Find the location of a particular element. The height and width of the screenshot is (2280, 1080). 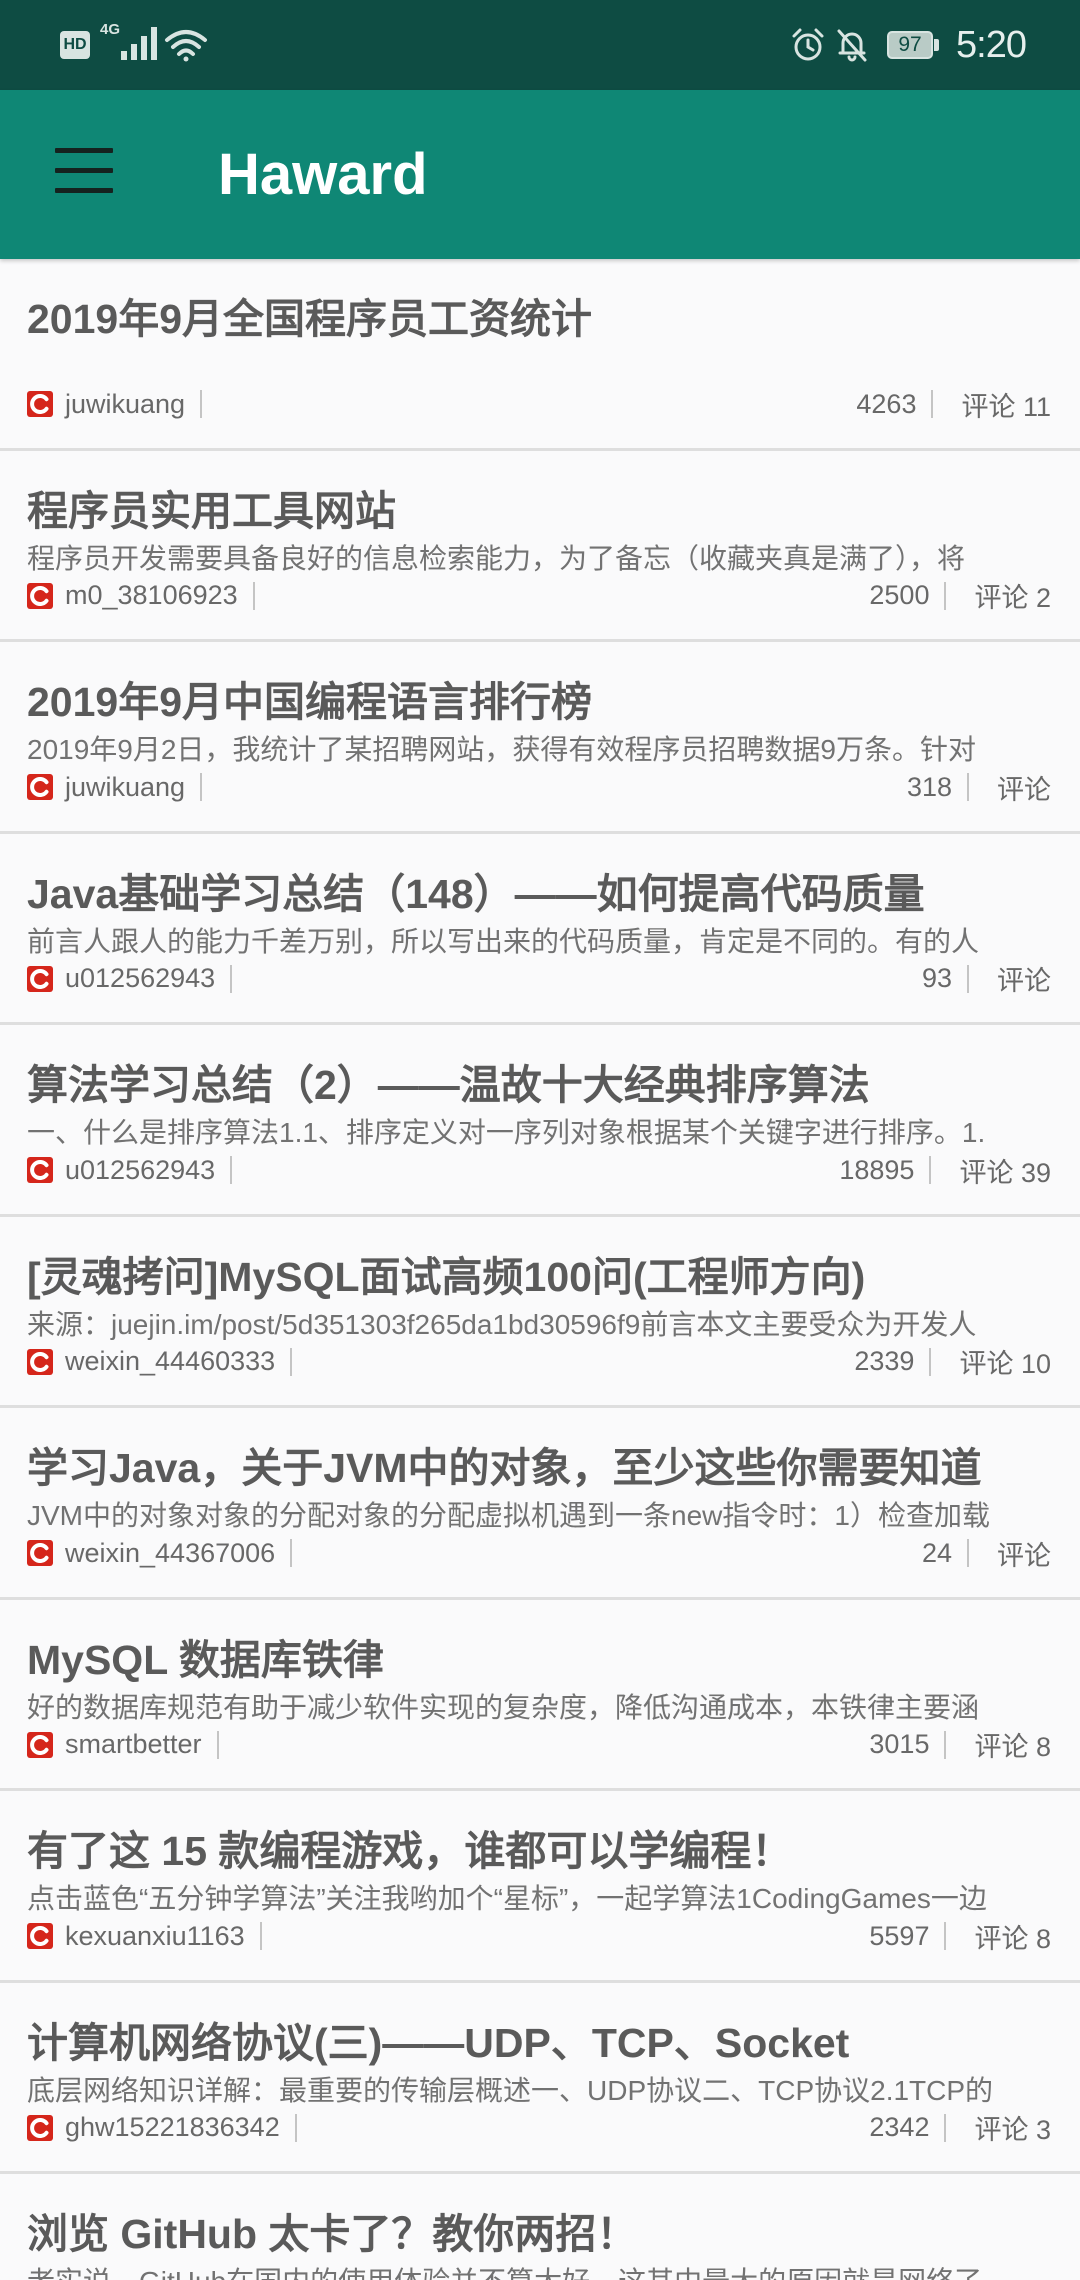

article-summary: 一、什么是排序算法1.1、排序定义对一序列对象根据某个关键字进行排序。1. is located at coordinates (506, 1132).